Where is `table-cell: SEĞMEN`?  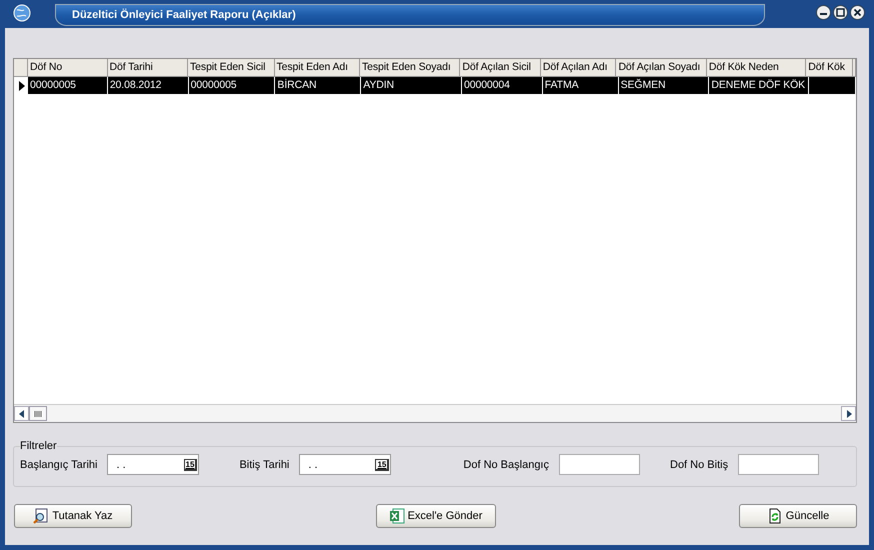 table-cell: SEĞMEN is located at coordinates (664, 86).